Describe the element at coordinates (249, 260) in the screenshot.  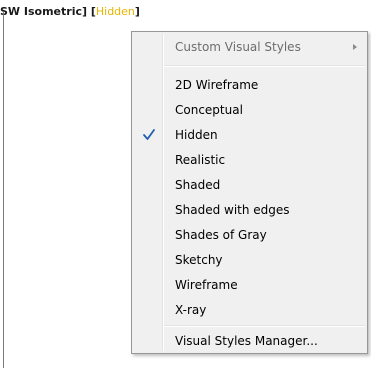
I see `menu-item-sketchy: Sketchy` at that location.